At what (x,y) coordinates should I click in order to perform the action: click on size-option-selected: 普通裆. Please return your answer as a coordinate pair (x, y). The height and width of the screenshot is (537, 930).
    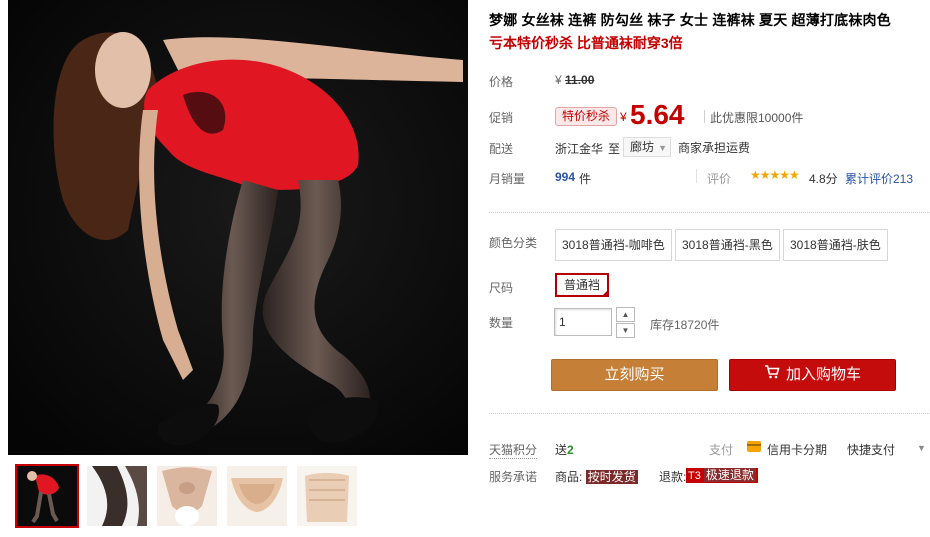
    Looking at the image, I should click on (582, 285).